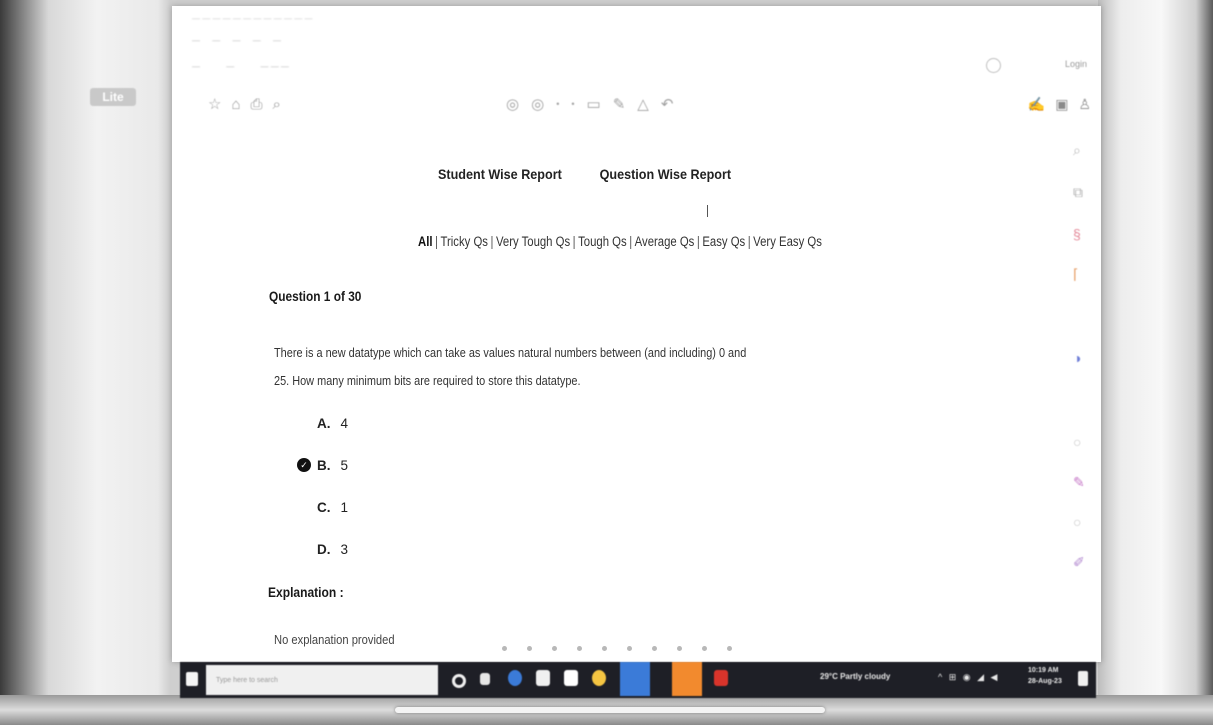  I want to click on filter-very-easy: Very Easy Qs, so click(787, 241).